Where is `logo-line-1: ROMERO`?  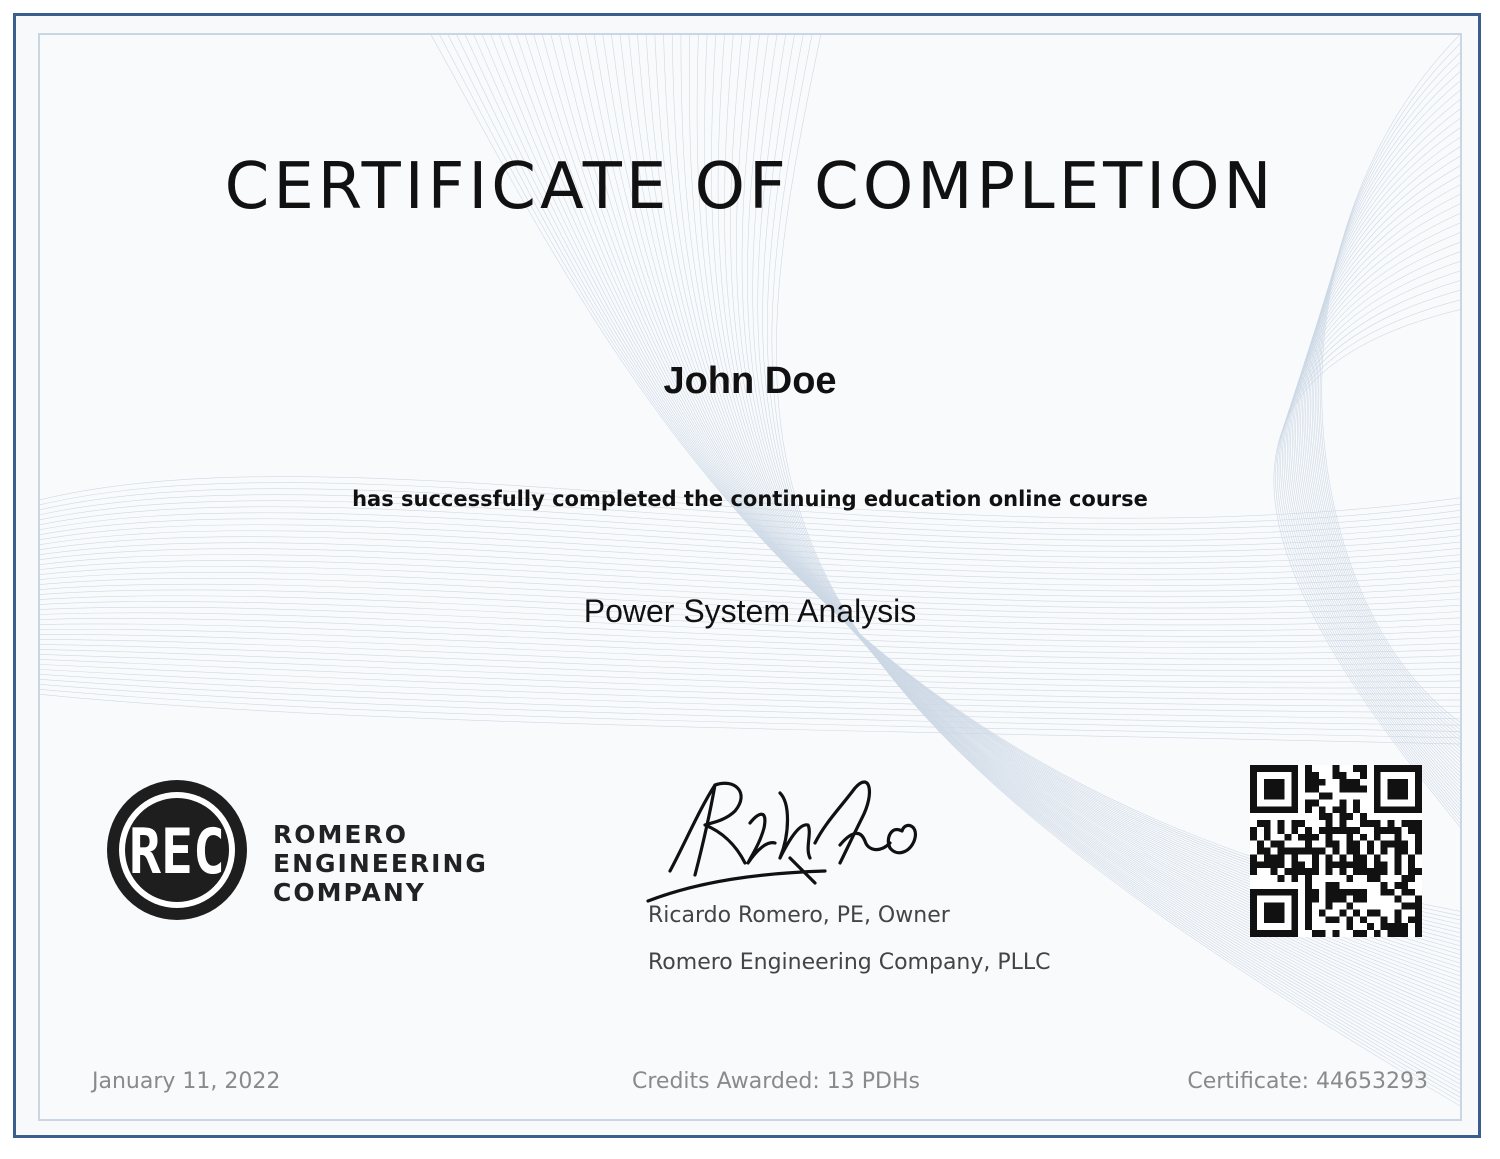
logo-line-1: ROMERO is located at coordinates (340, 834).